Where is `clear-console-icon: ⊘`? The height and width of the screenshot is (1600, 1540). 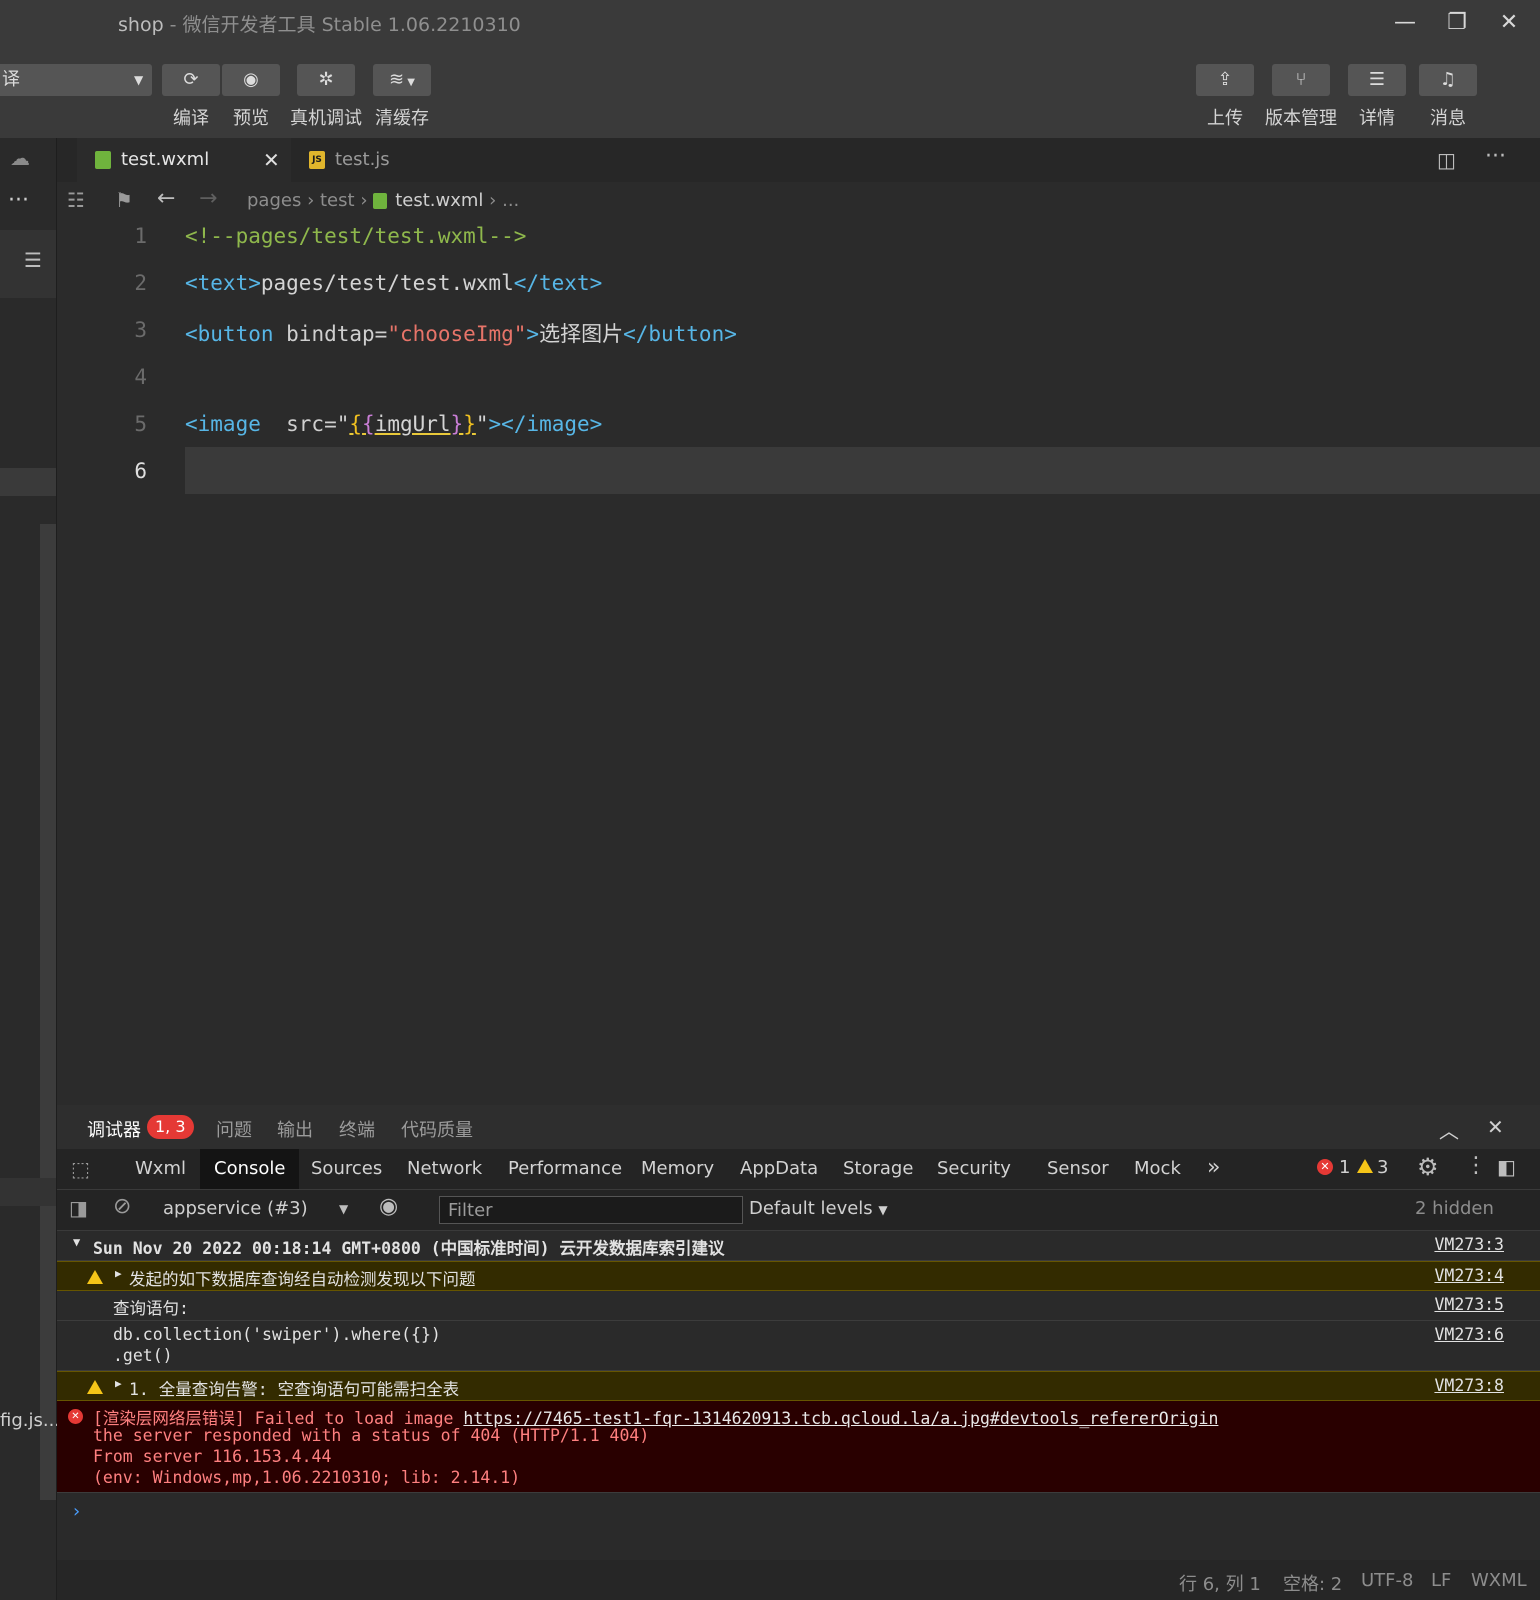 clear-console-icon: ⊘ is located at coordinates (122, 1206).